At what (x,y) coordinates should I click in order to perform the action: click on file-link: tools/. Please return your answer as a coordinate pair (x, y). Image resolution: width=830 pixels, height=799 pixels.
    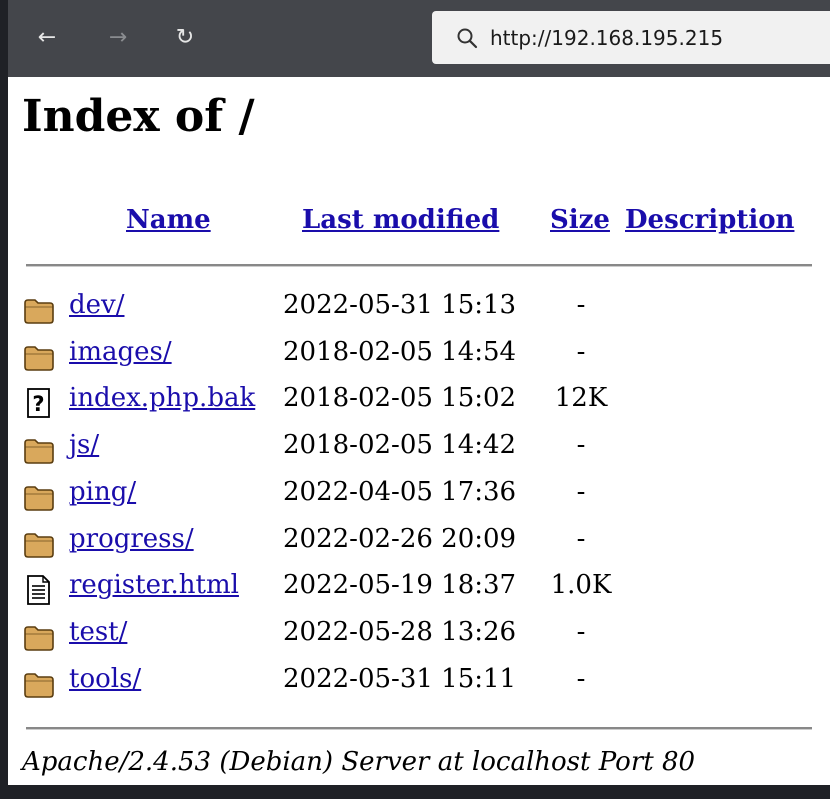
    Looking at the image, I should click on (105, 679).